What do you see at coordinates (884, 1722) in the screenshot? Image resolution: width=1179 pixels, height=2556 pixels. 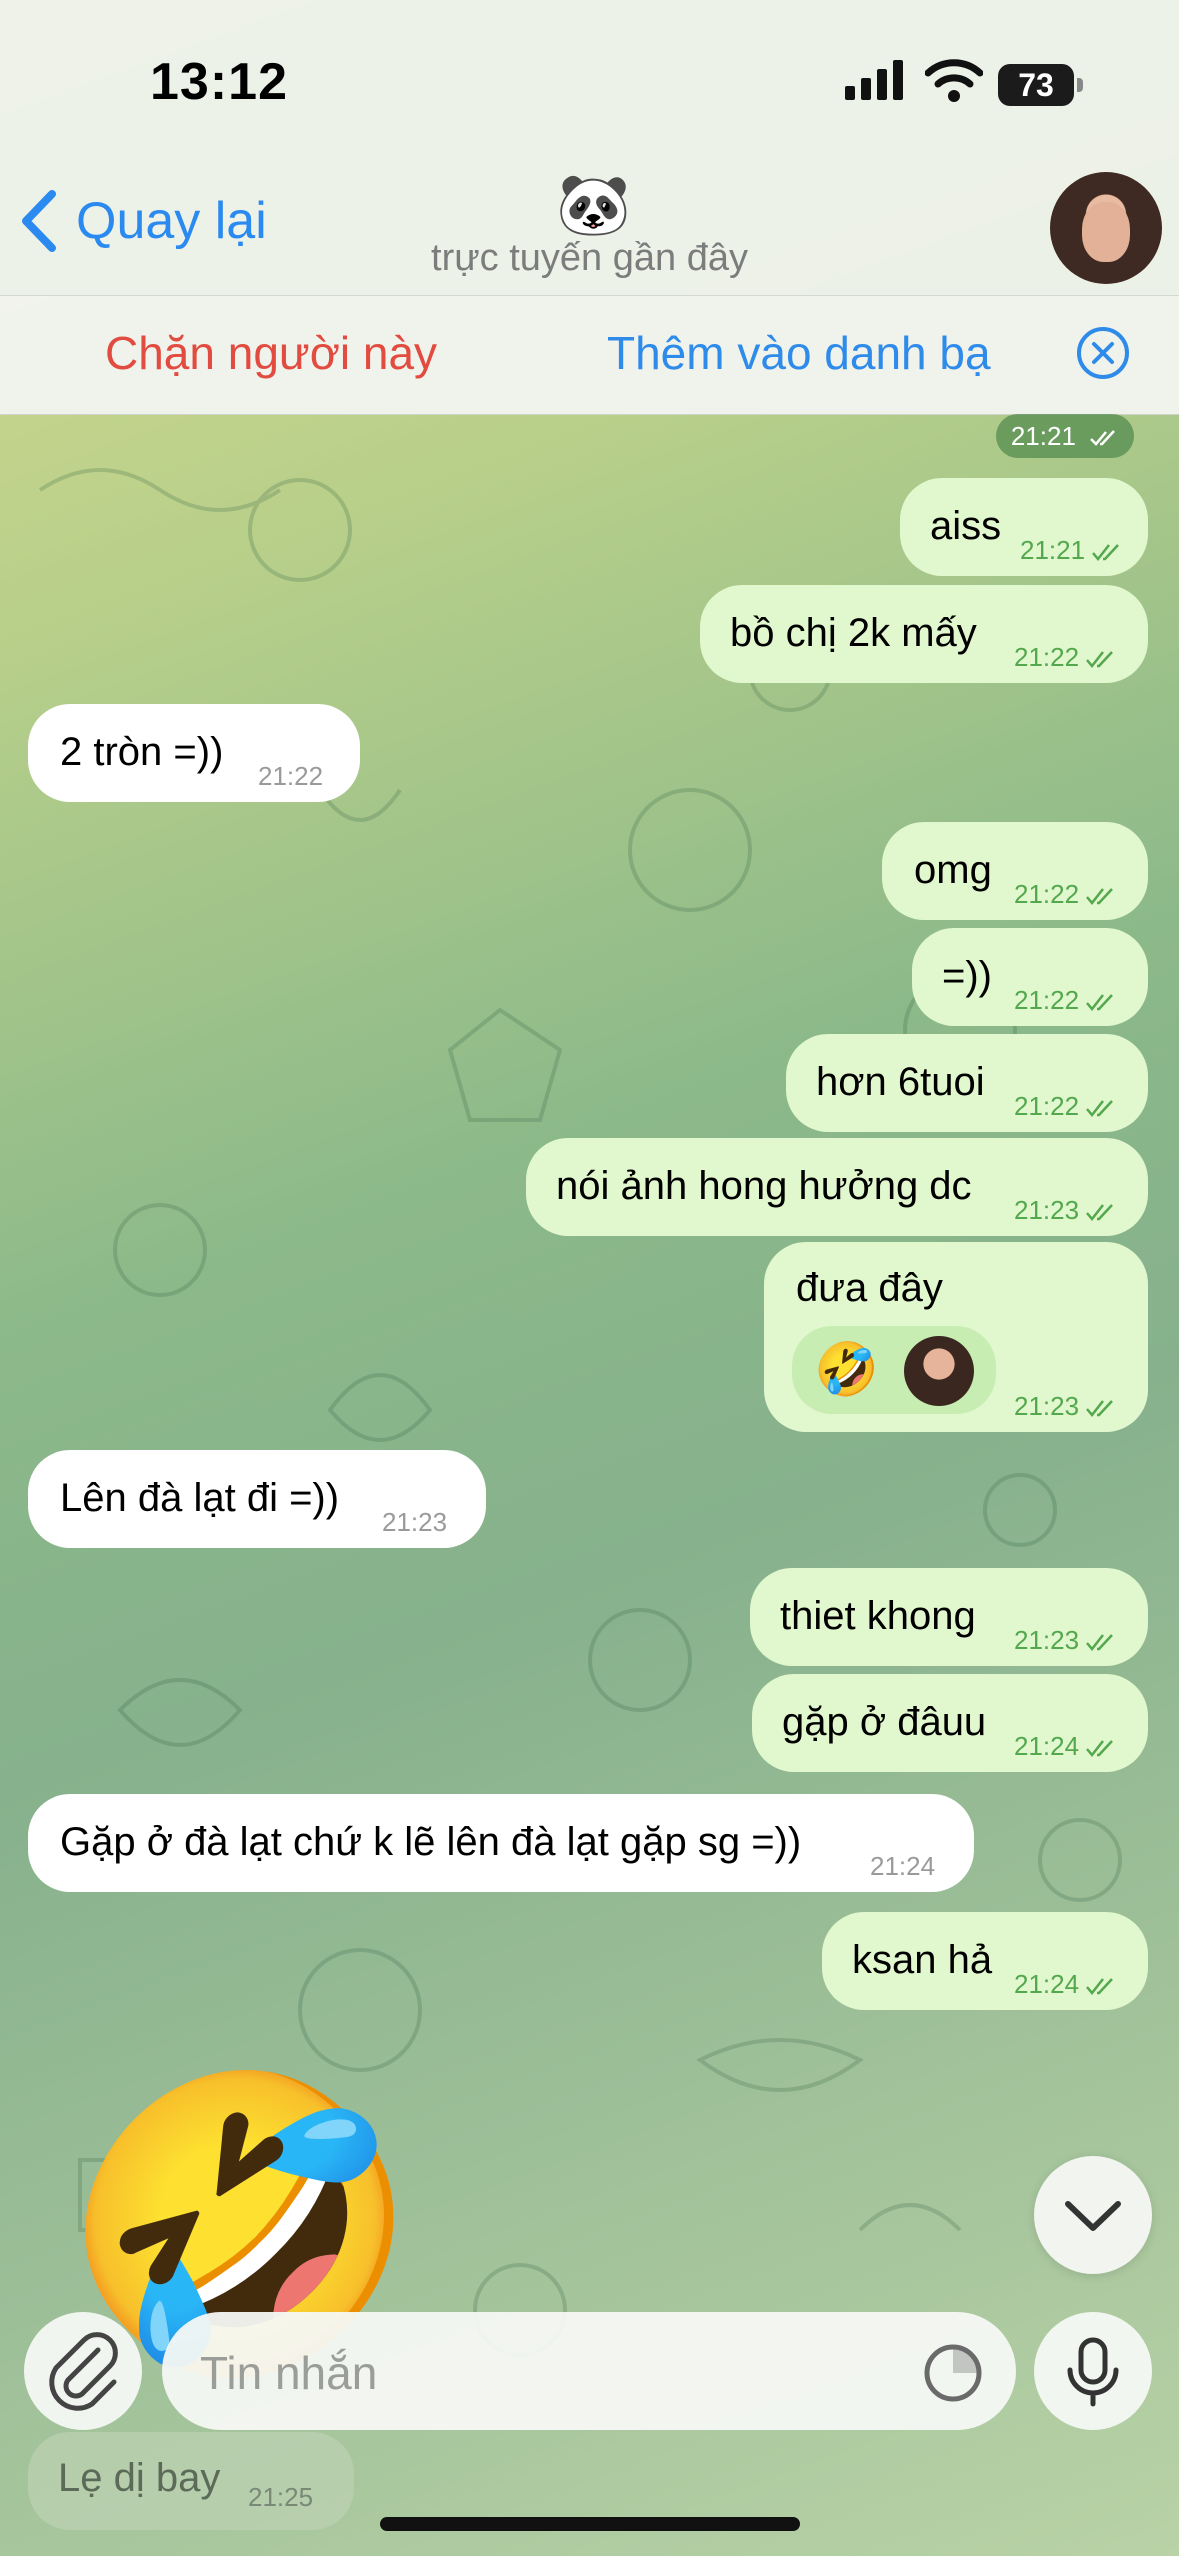 I see `message-text: gặp ở đâuu` at bounding box center [884, 1722].